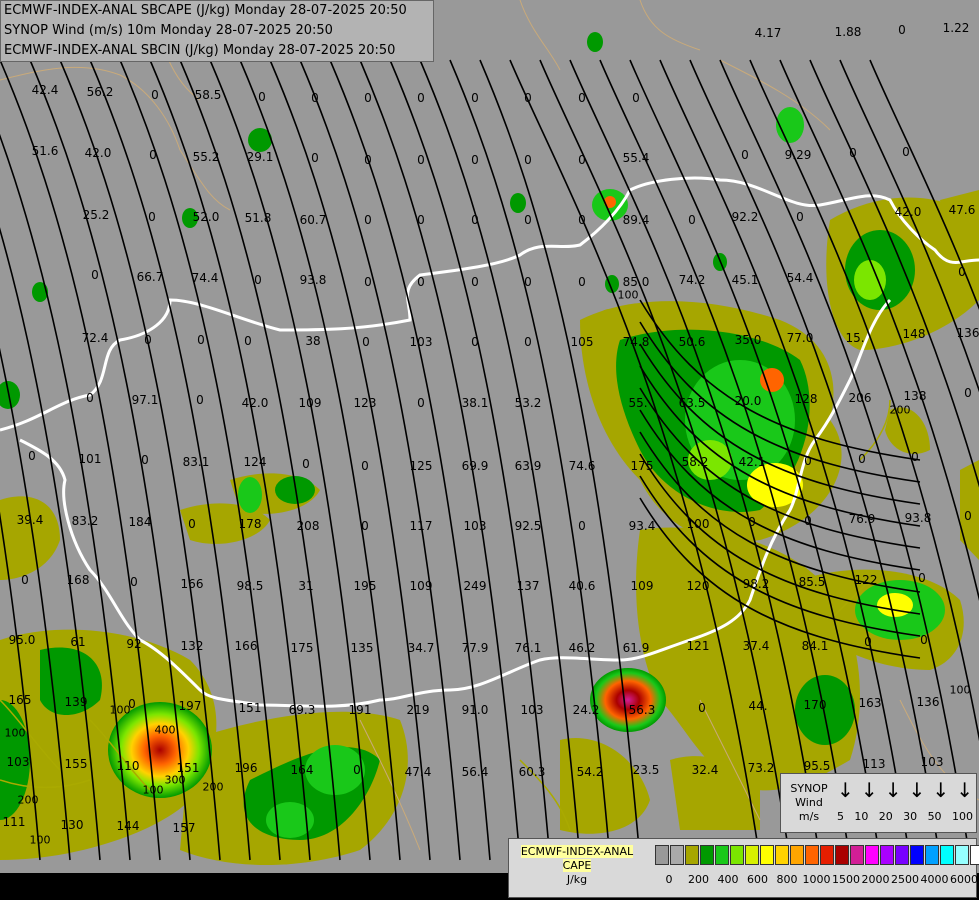  What do you see at coordinates (475, 772) in the screenshot?
I see `cape-value-label: 56.4` at bounding box center [475, 772].